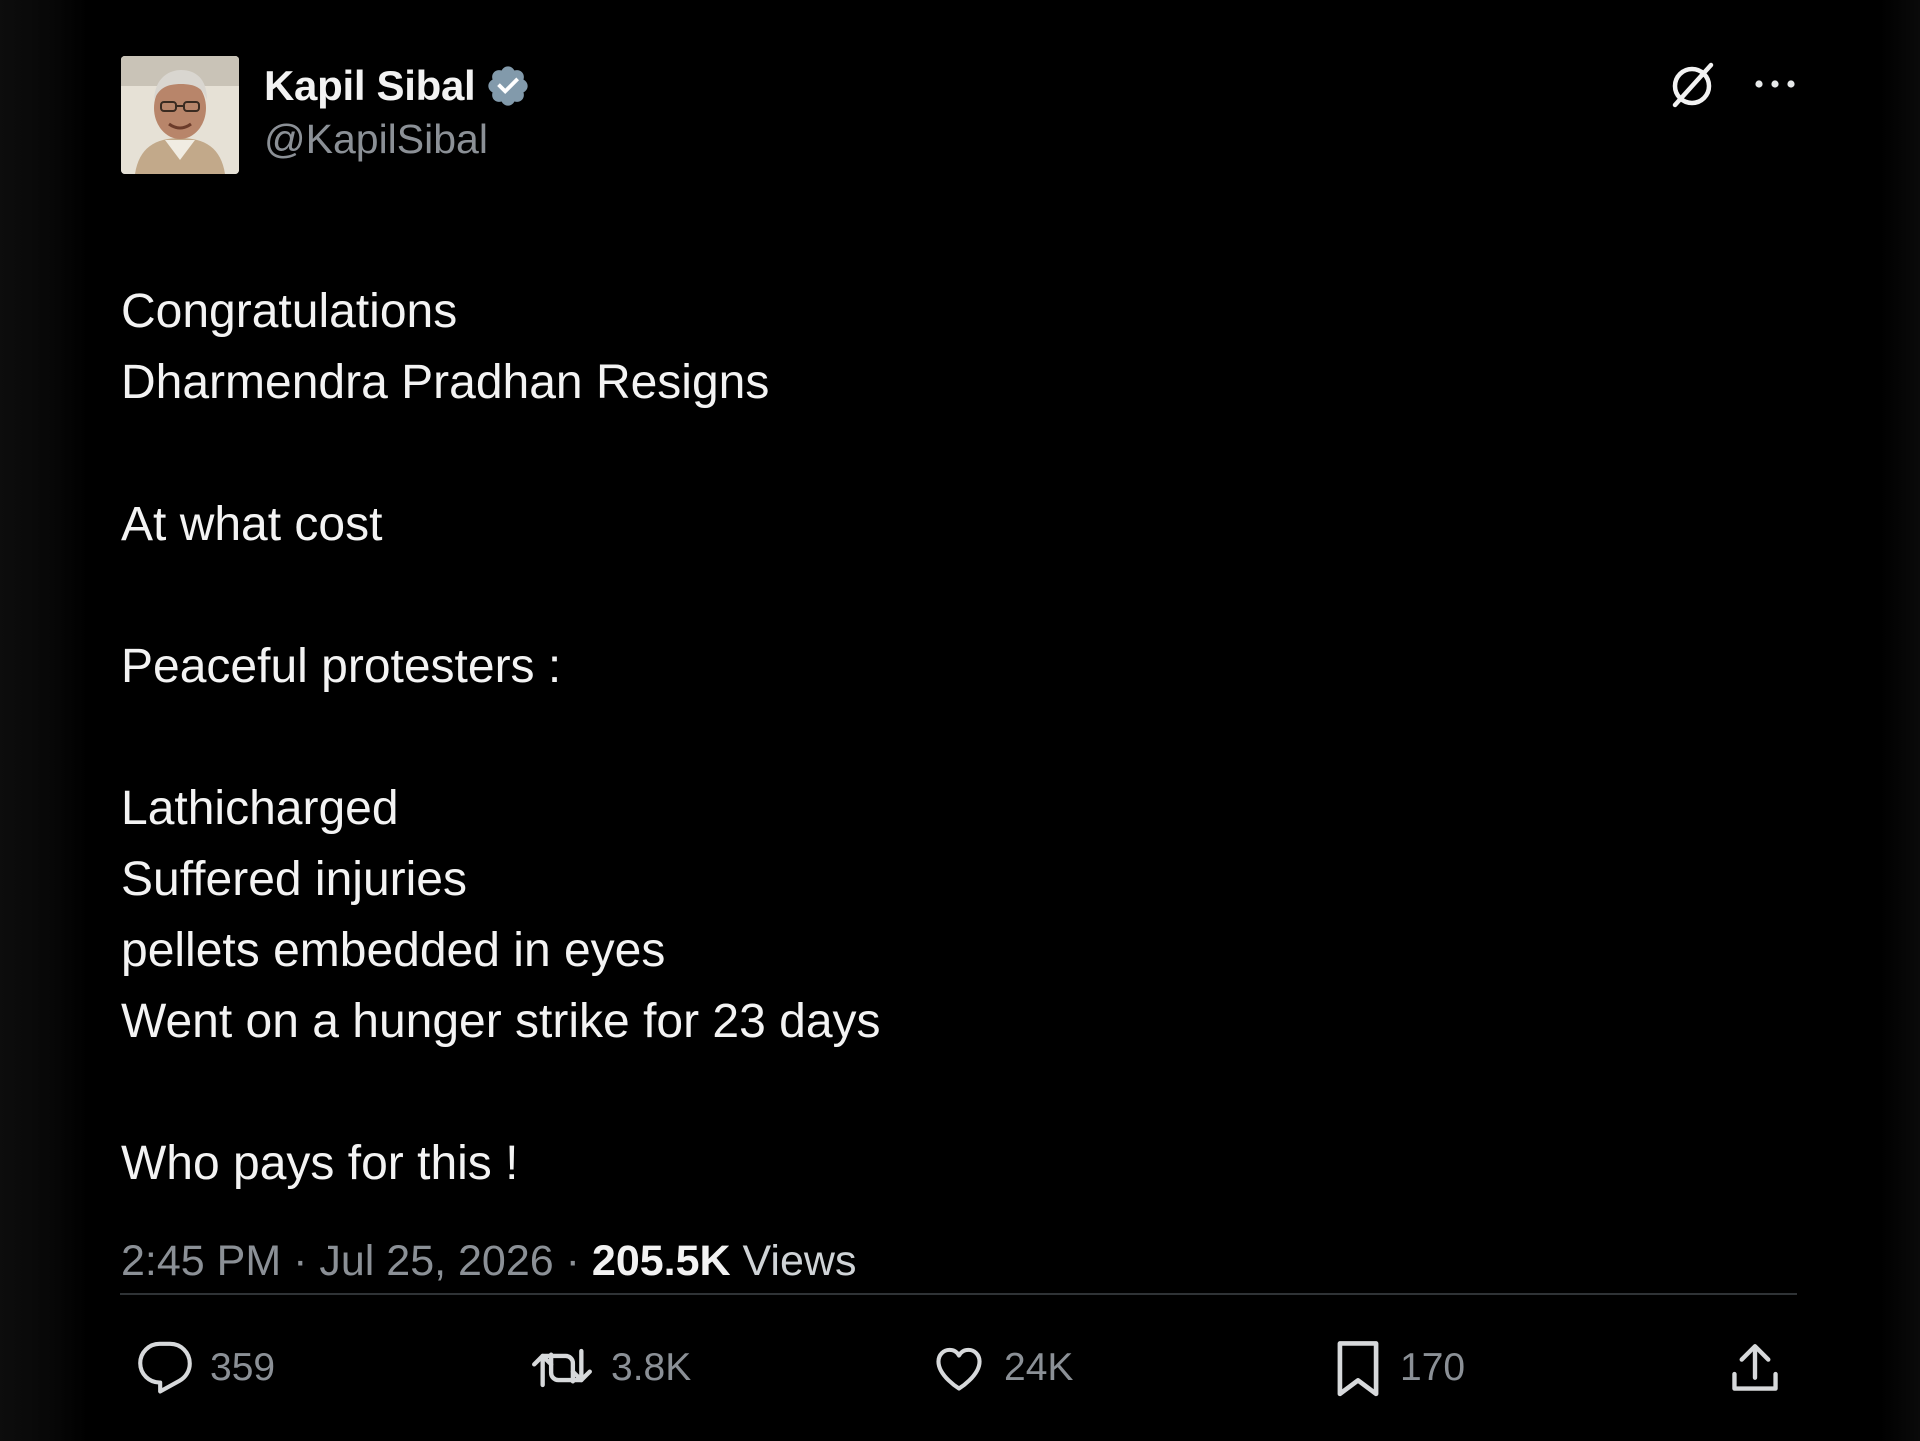  I want to click on repost-count: 3.8K, so click(651, 1367).